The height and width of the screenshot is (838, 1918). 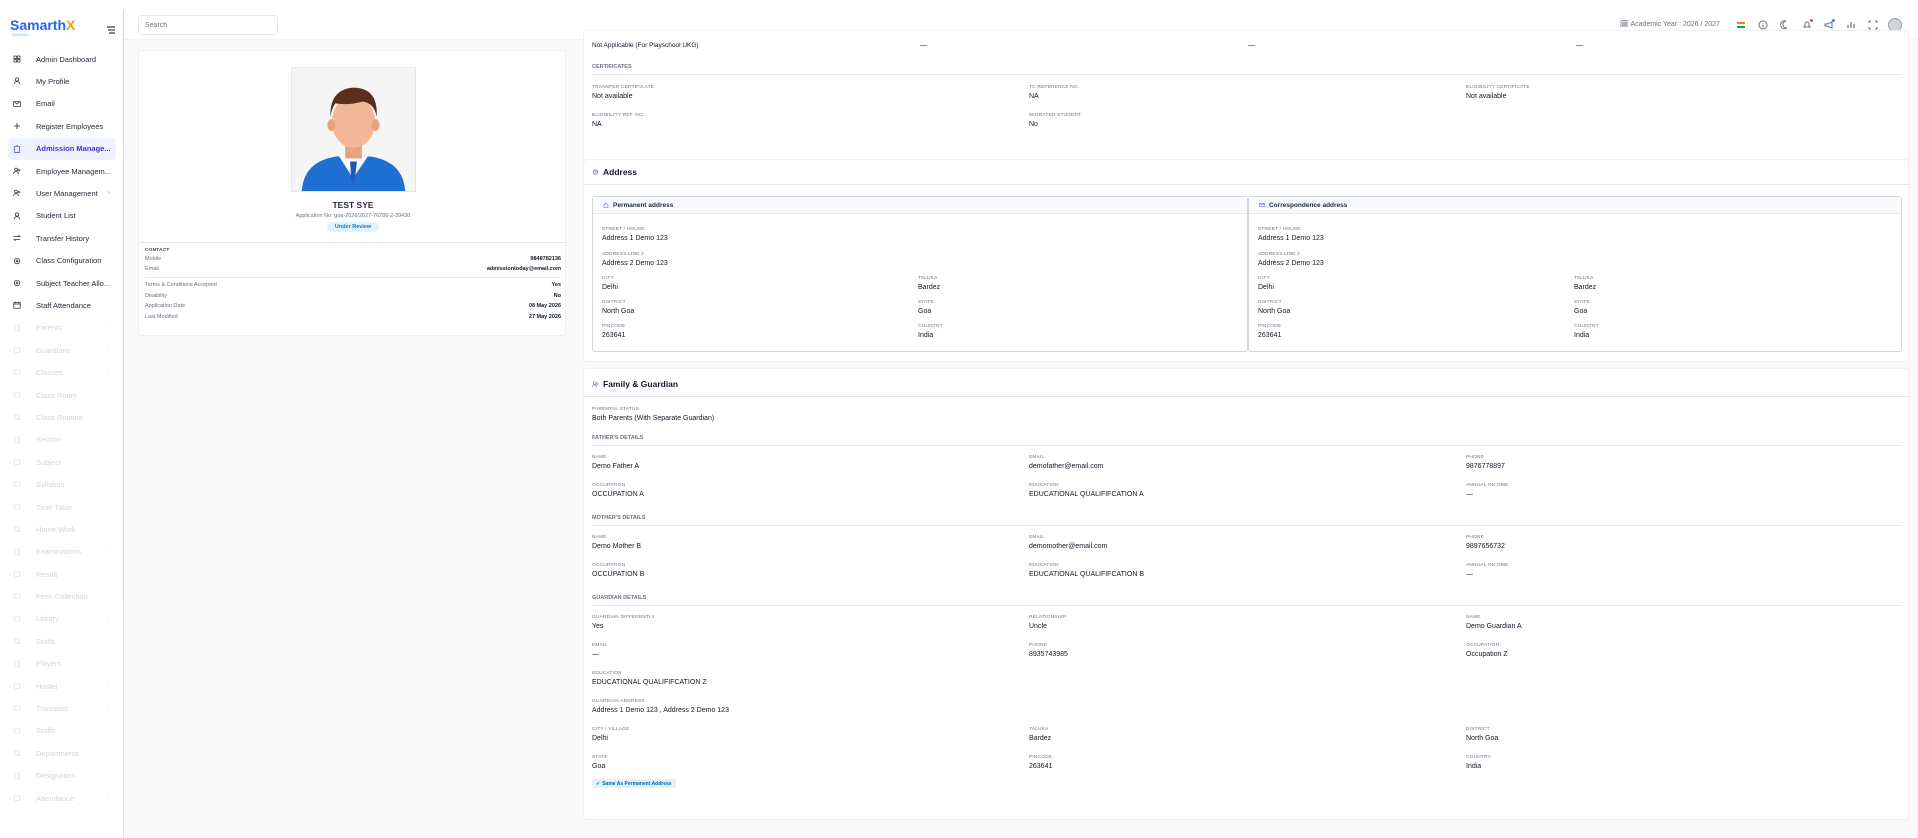 I want to click on mobile-label: Mobile, so click(x=153, y=259).